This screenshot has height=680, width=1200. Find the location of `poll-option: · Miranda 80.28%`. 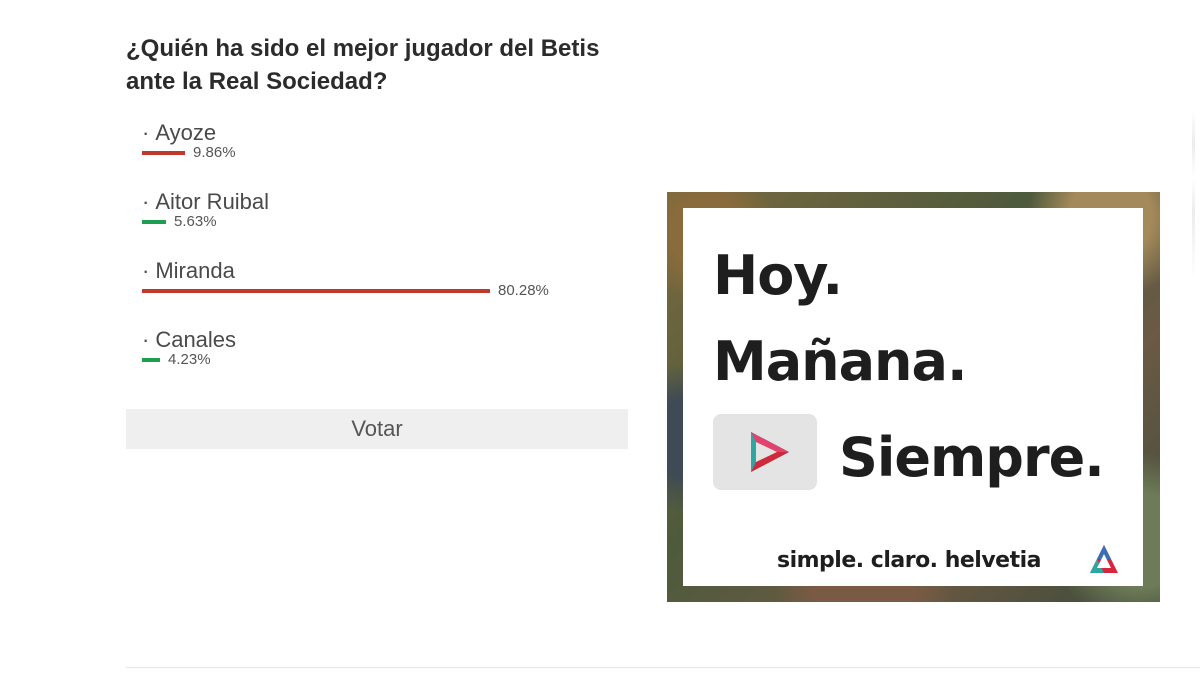

poll-option: · Miranda 80.28% is located at coordinates (377, 293).